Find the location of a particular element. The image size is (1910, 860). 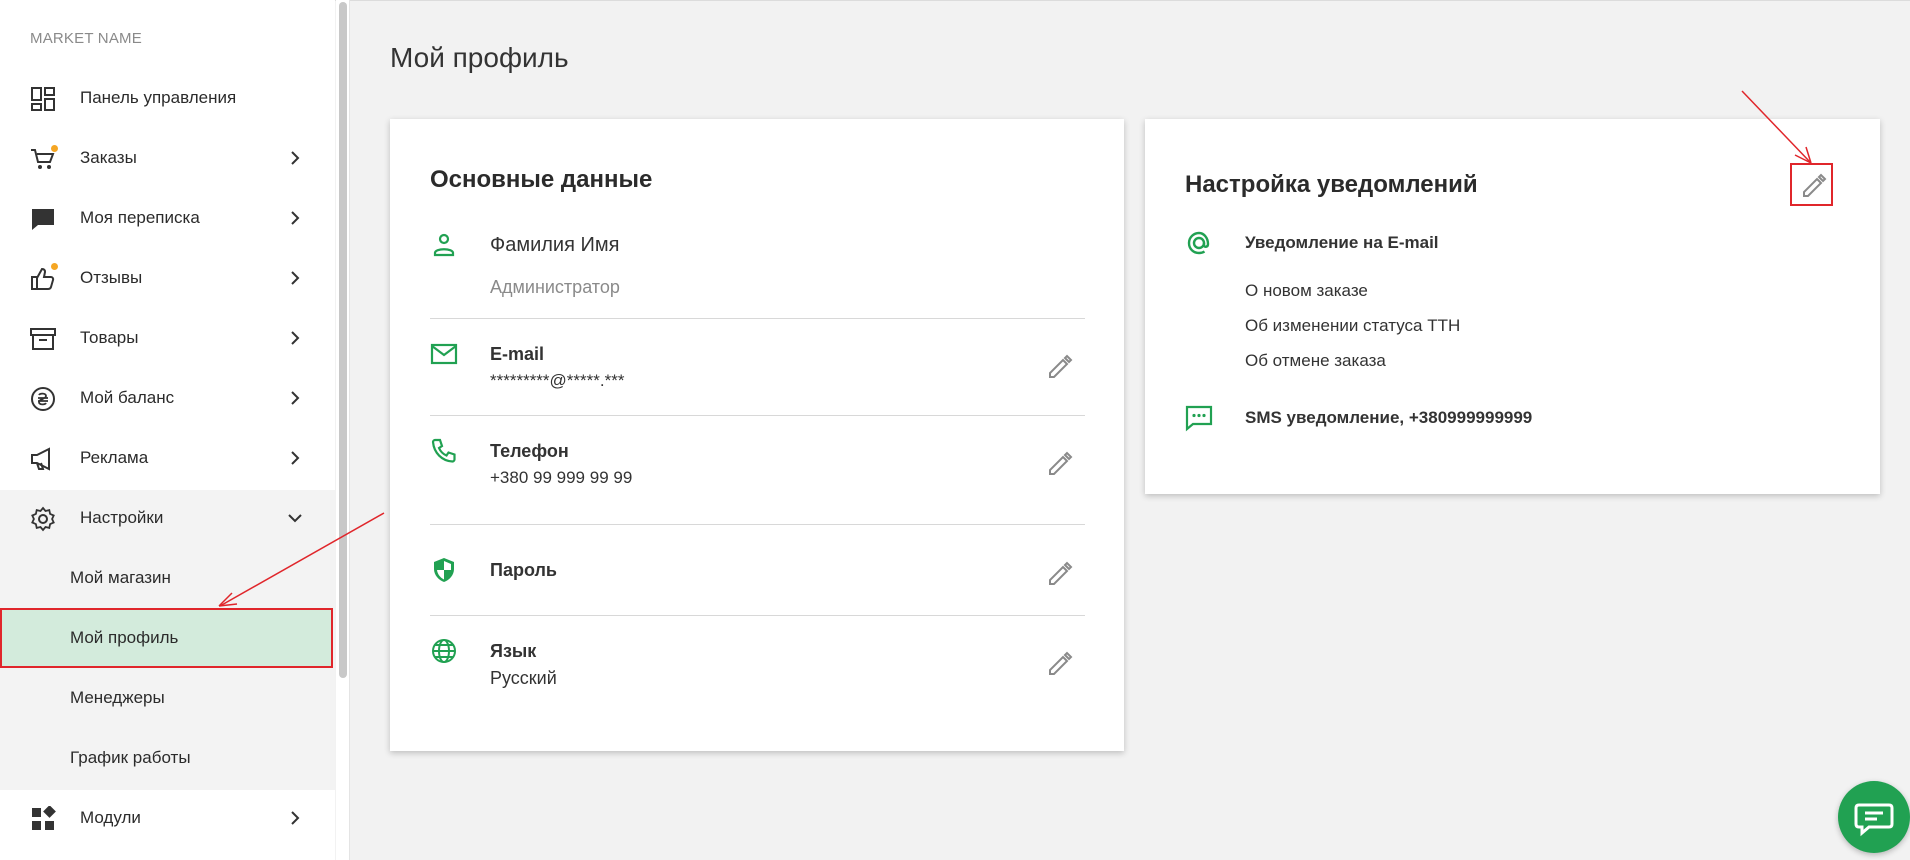

sidebar-subitem-label: Мой профиль is located at coordinates (124, 637).